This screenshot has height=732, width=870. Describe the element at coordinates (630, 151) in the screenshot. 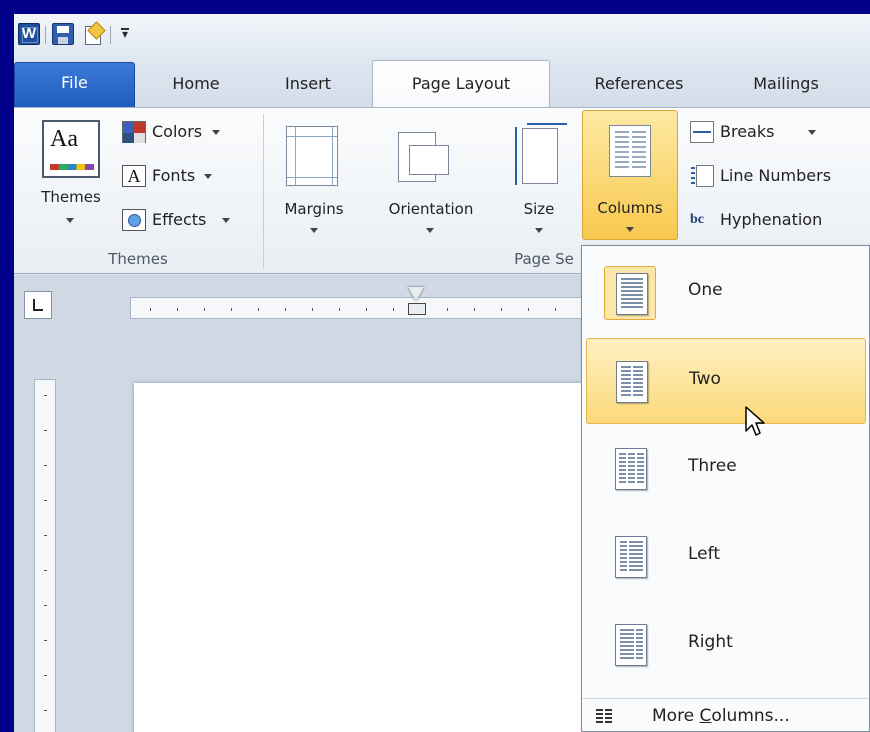

I see `columns-icon` at that location.